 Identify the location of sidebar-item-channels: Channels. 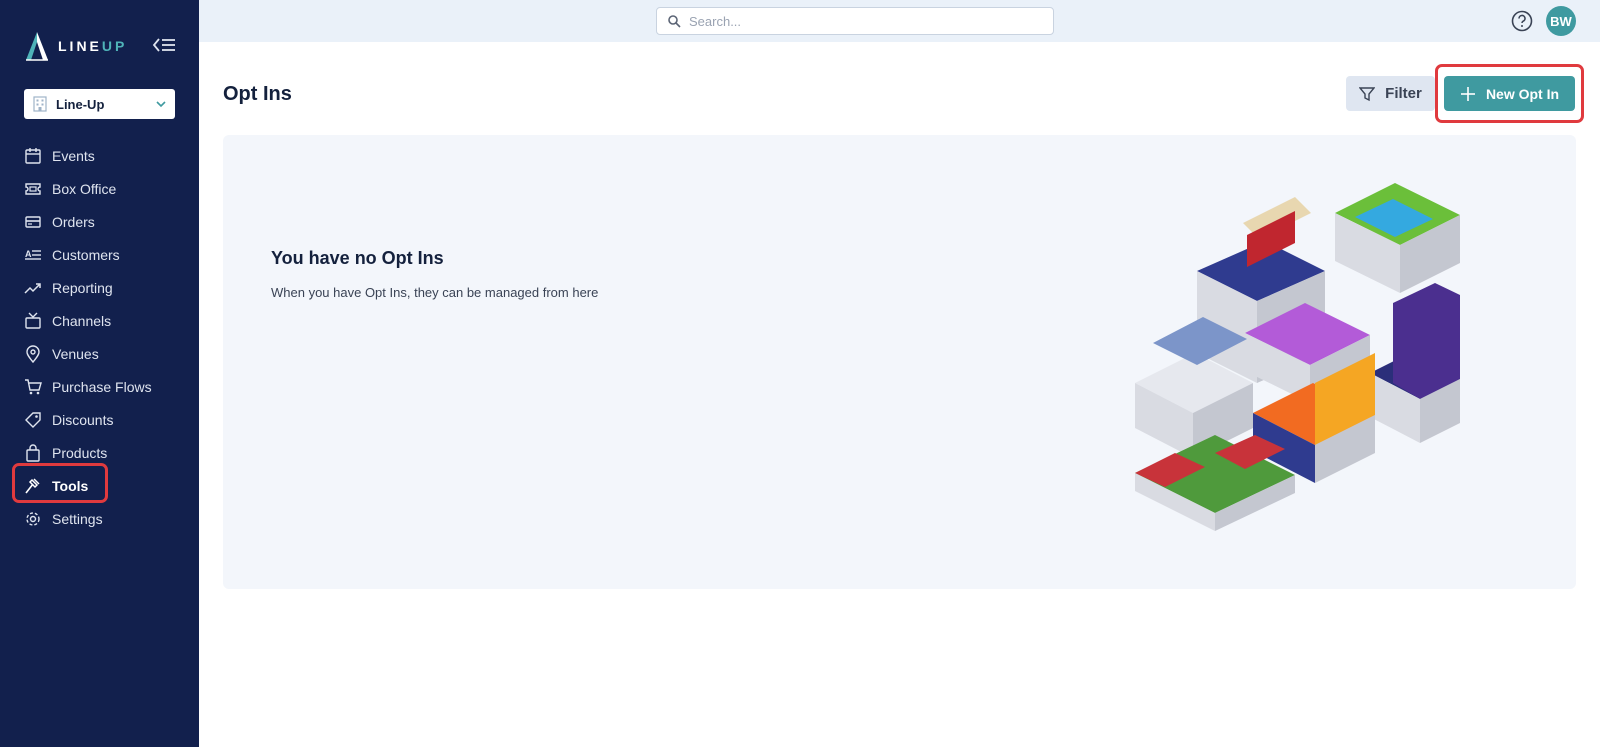
(99, 320).